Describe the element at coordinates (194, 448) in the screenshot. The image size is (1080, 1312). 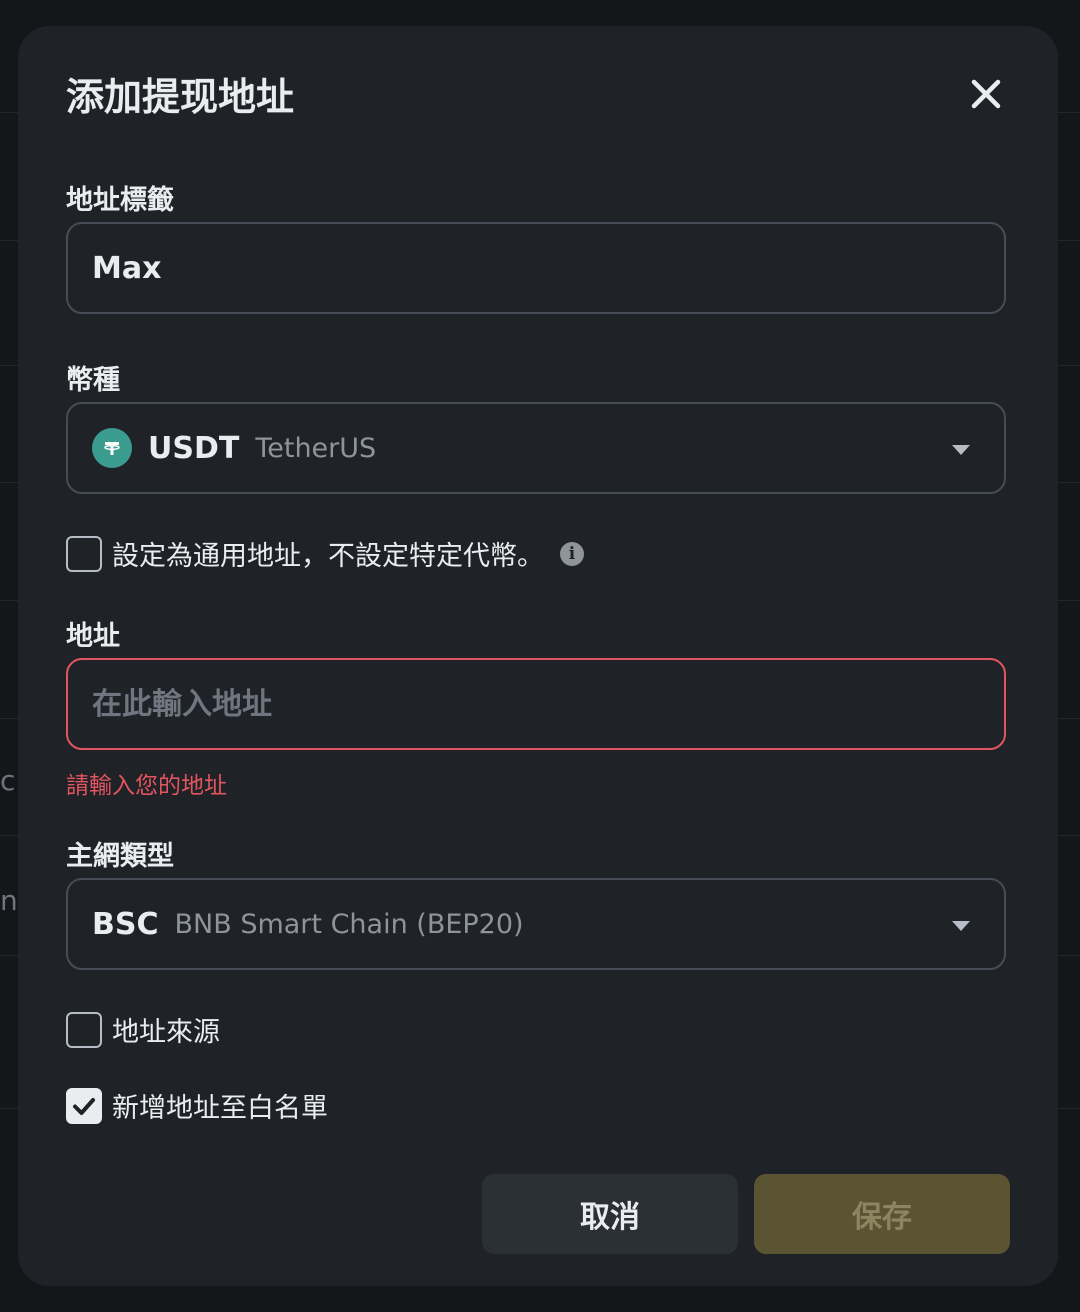
I see `coin-symbol: USDT` at that location.